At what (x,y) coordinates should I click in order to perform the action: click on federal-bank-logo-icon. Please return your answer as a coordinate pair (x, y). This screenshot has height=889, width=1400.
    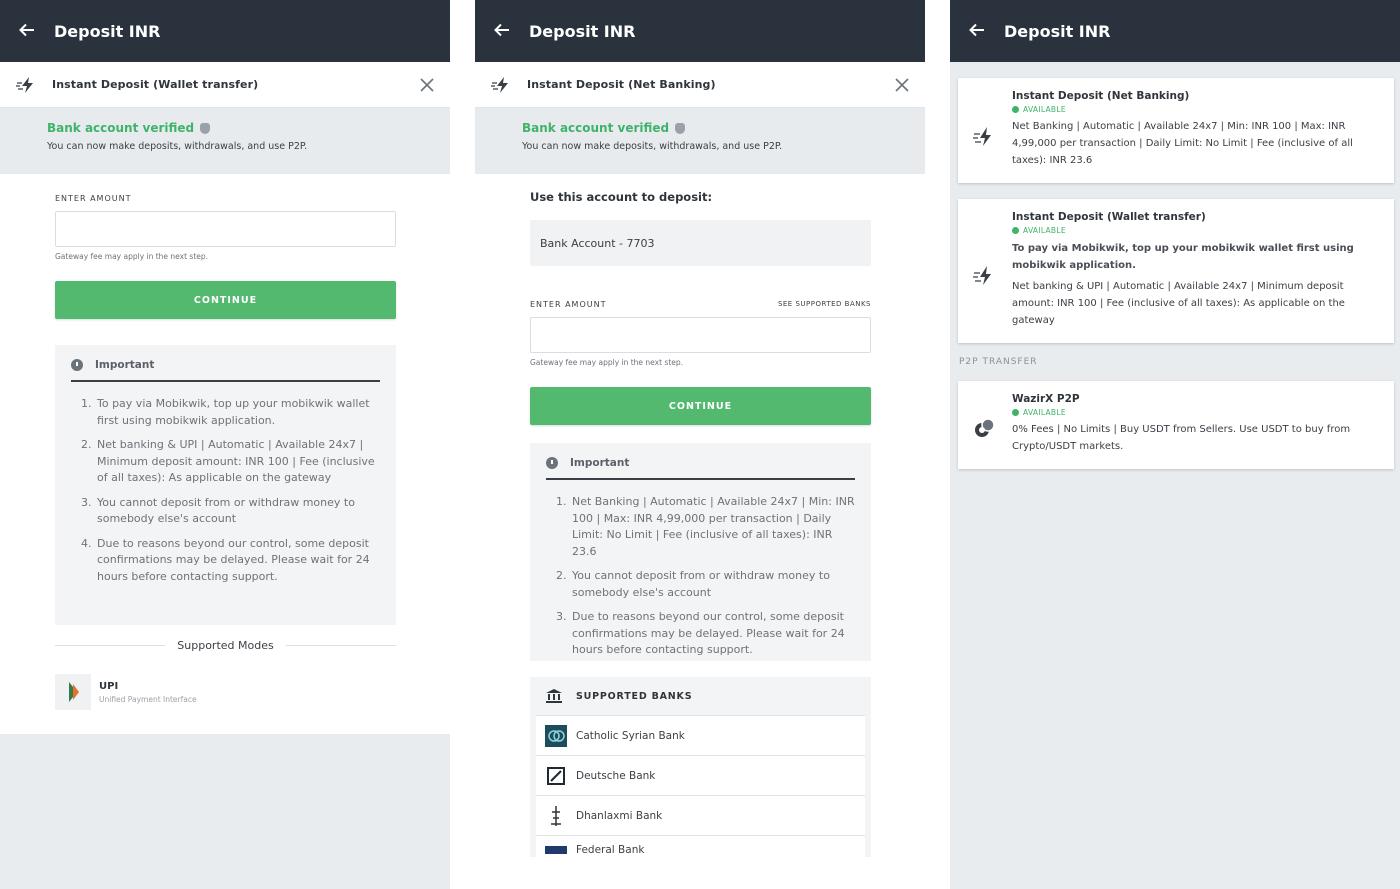
    Looking at the image, I should click on (556, 850).